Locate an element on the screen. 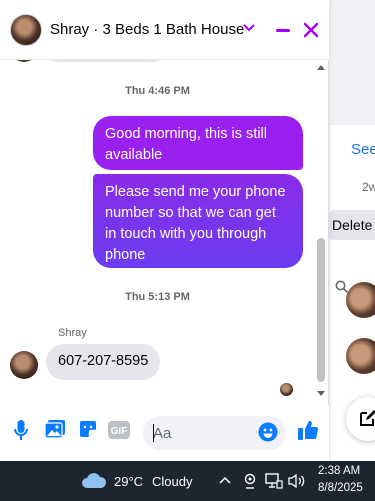  listing-title: 3 Beds 1 Bath House is located at coordinates (173, 29).